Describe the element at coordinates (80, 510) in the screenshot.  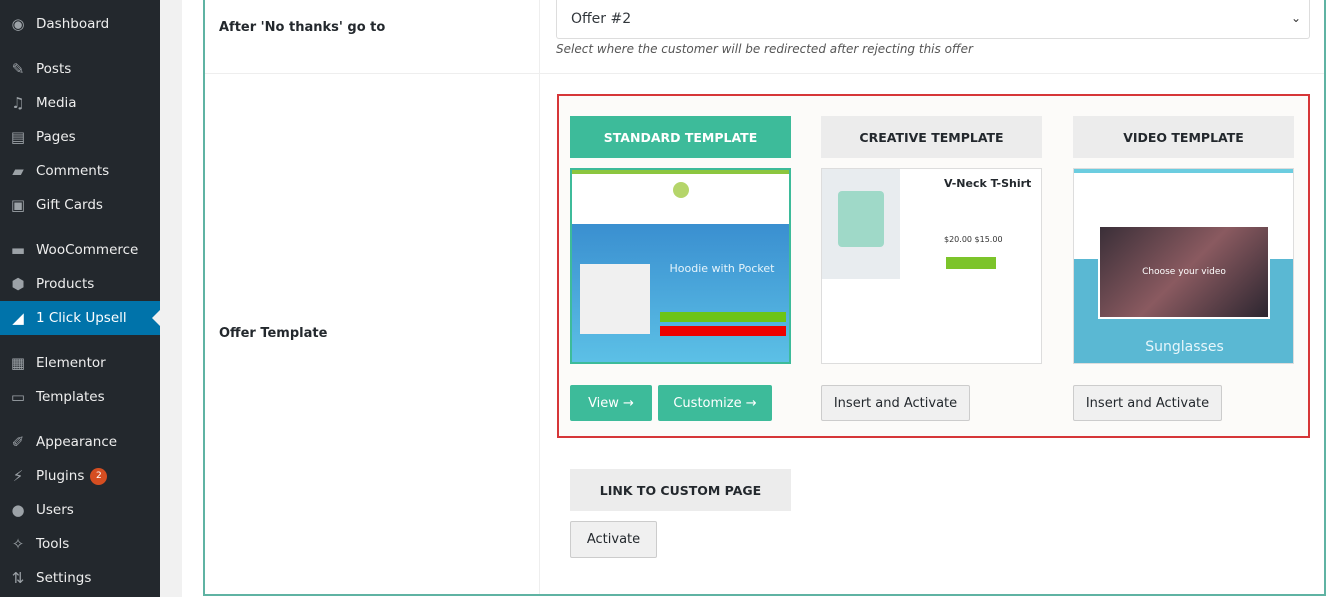
I see `sidebar-item-users: ● Users` at that location.